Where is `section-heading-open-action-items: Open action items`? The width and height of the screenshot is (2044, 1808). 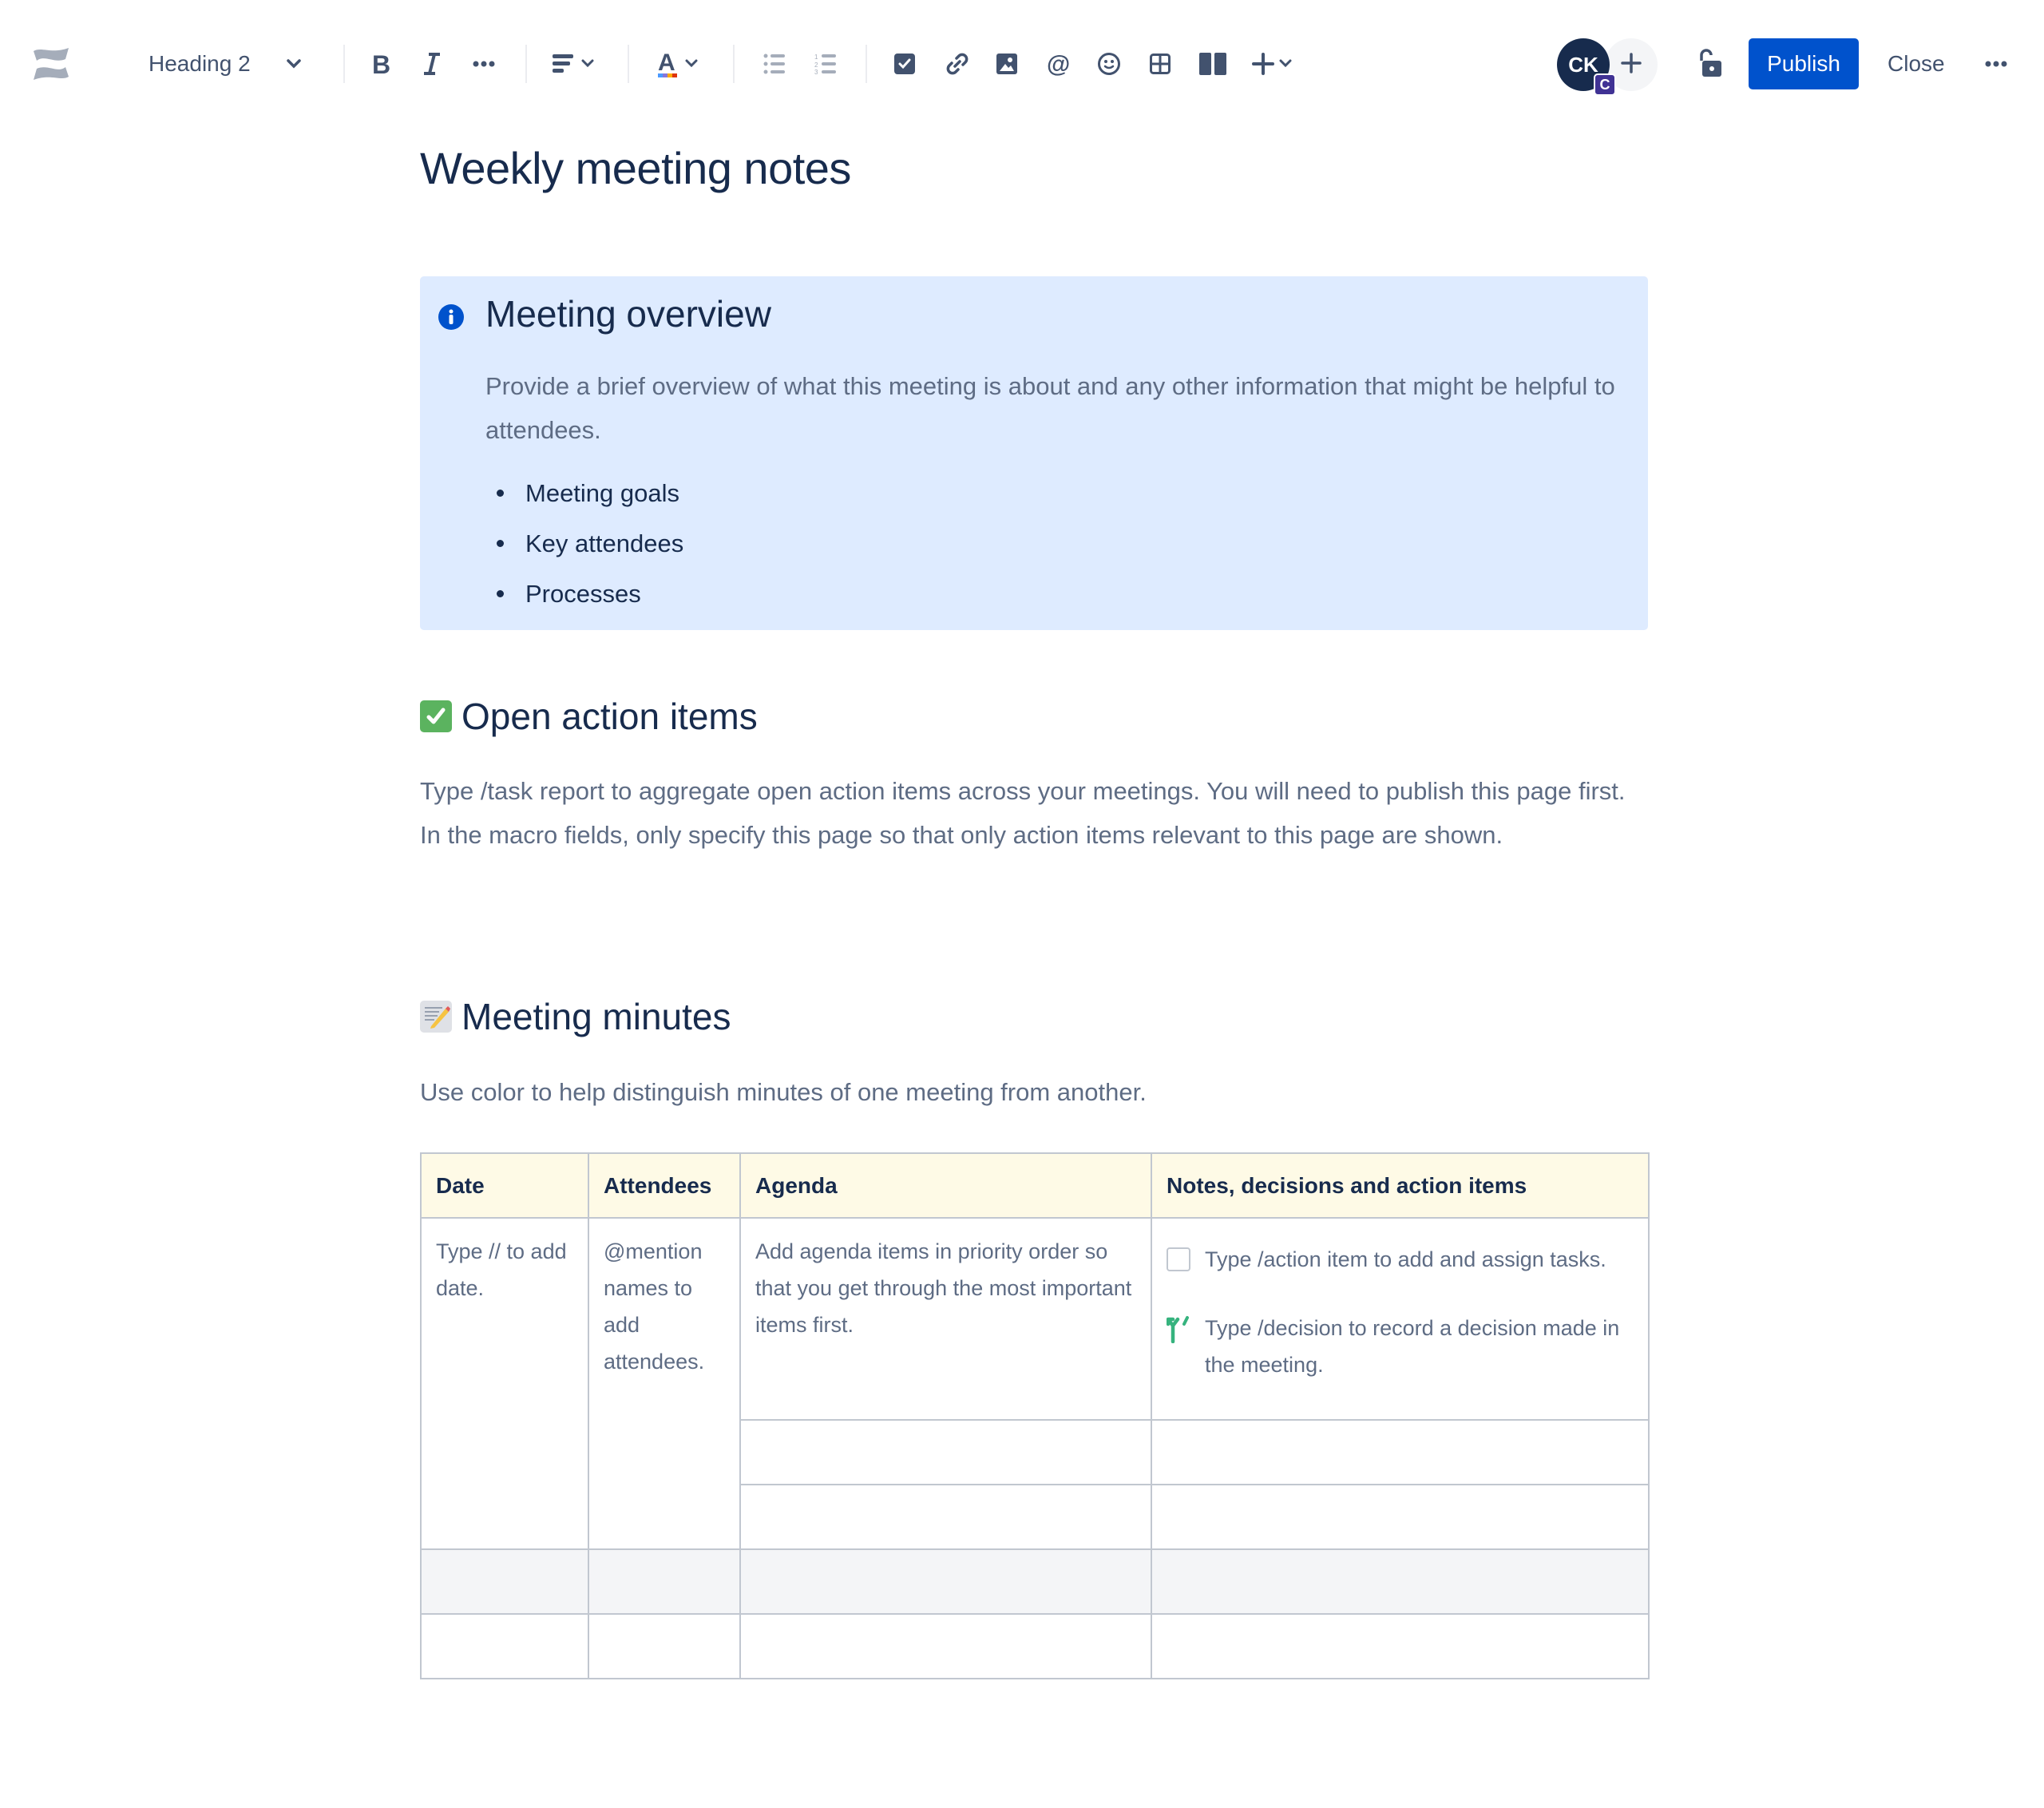 section-heading-open-action-items: Open action items is located at coordinates (589, 716).